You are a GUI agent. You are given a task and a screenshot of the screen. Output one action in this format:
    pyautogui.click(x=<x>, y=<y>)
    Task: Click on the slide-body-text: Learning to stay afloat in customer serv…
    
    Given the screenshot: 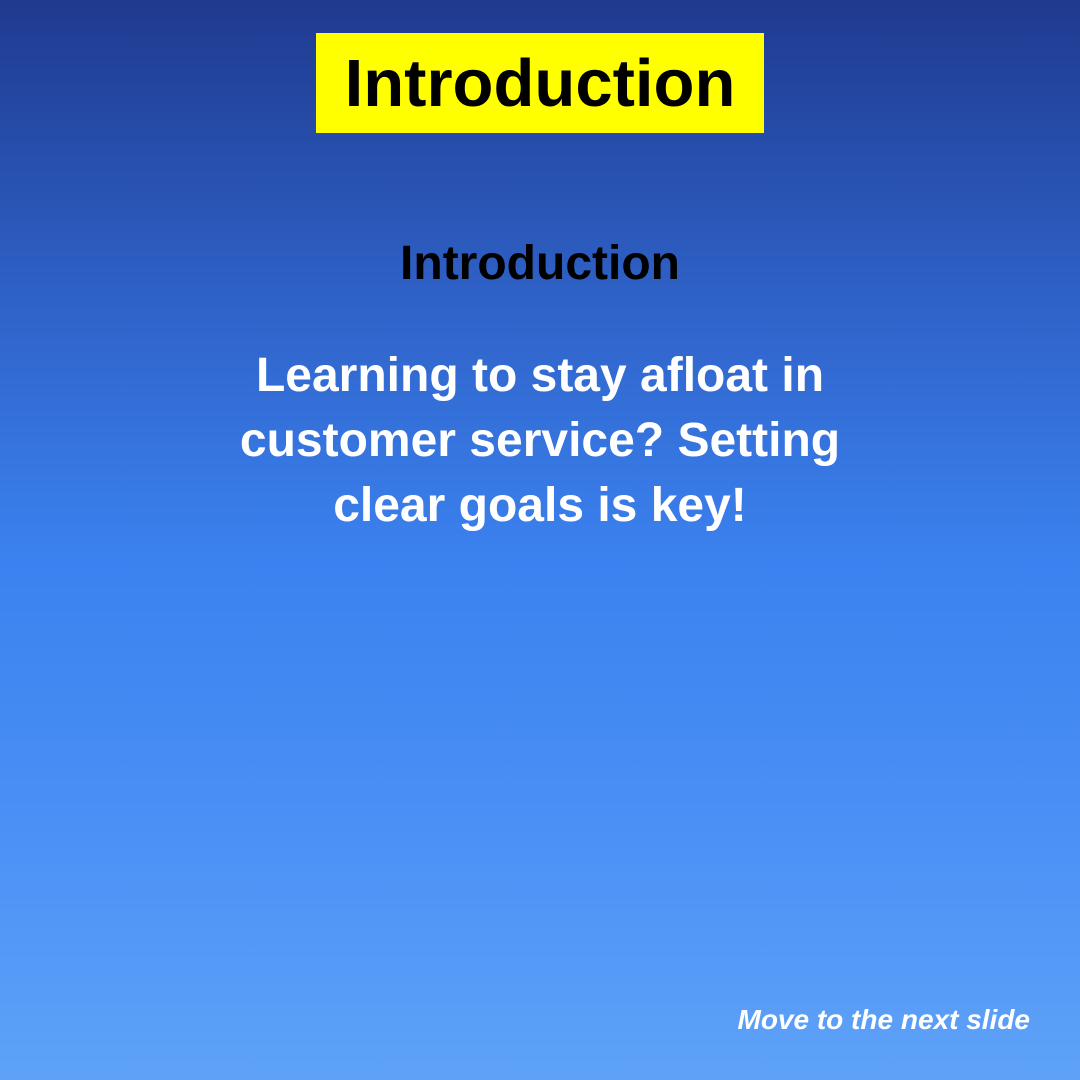 What is the action you would take?
    pyautogui.click(x=540, y=440)
    